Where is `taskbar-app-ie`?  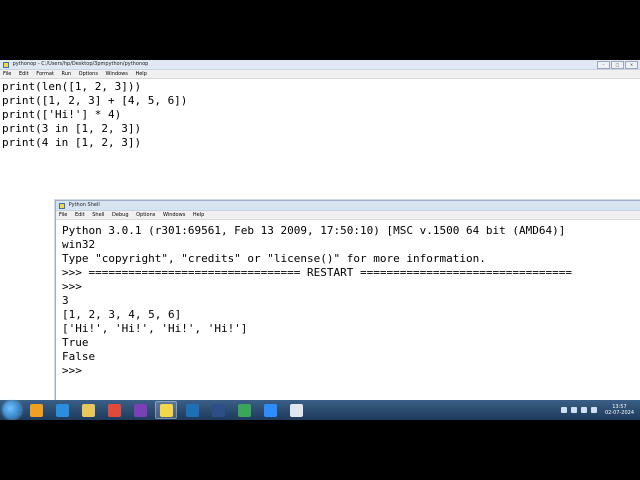
taskbar-app-ie is located at coordinates (62, 410).